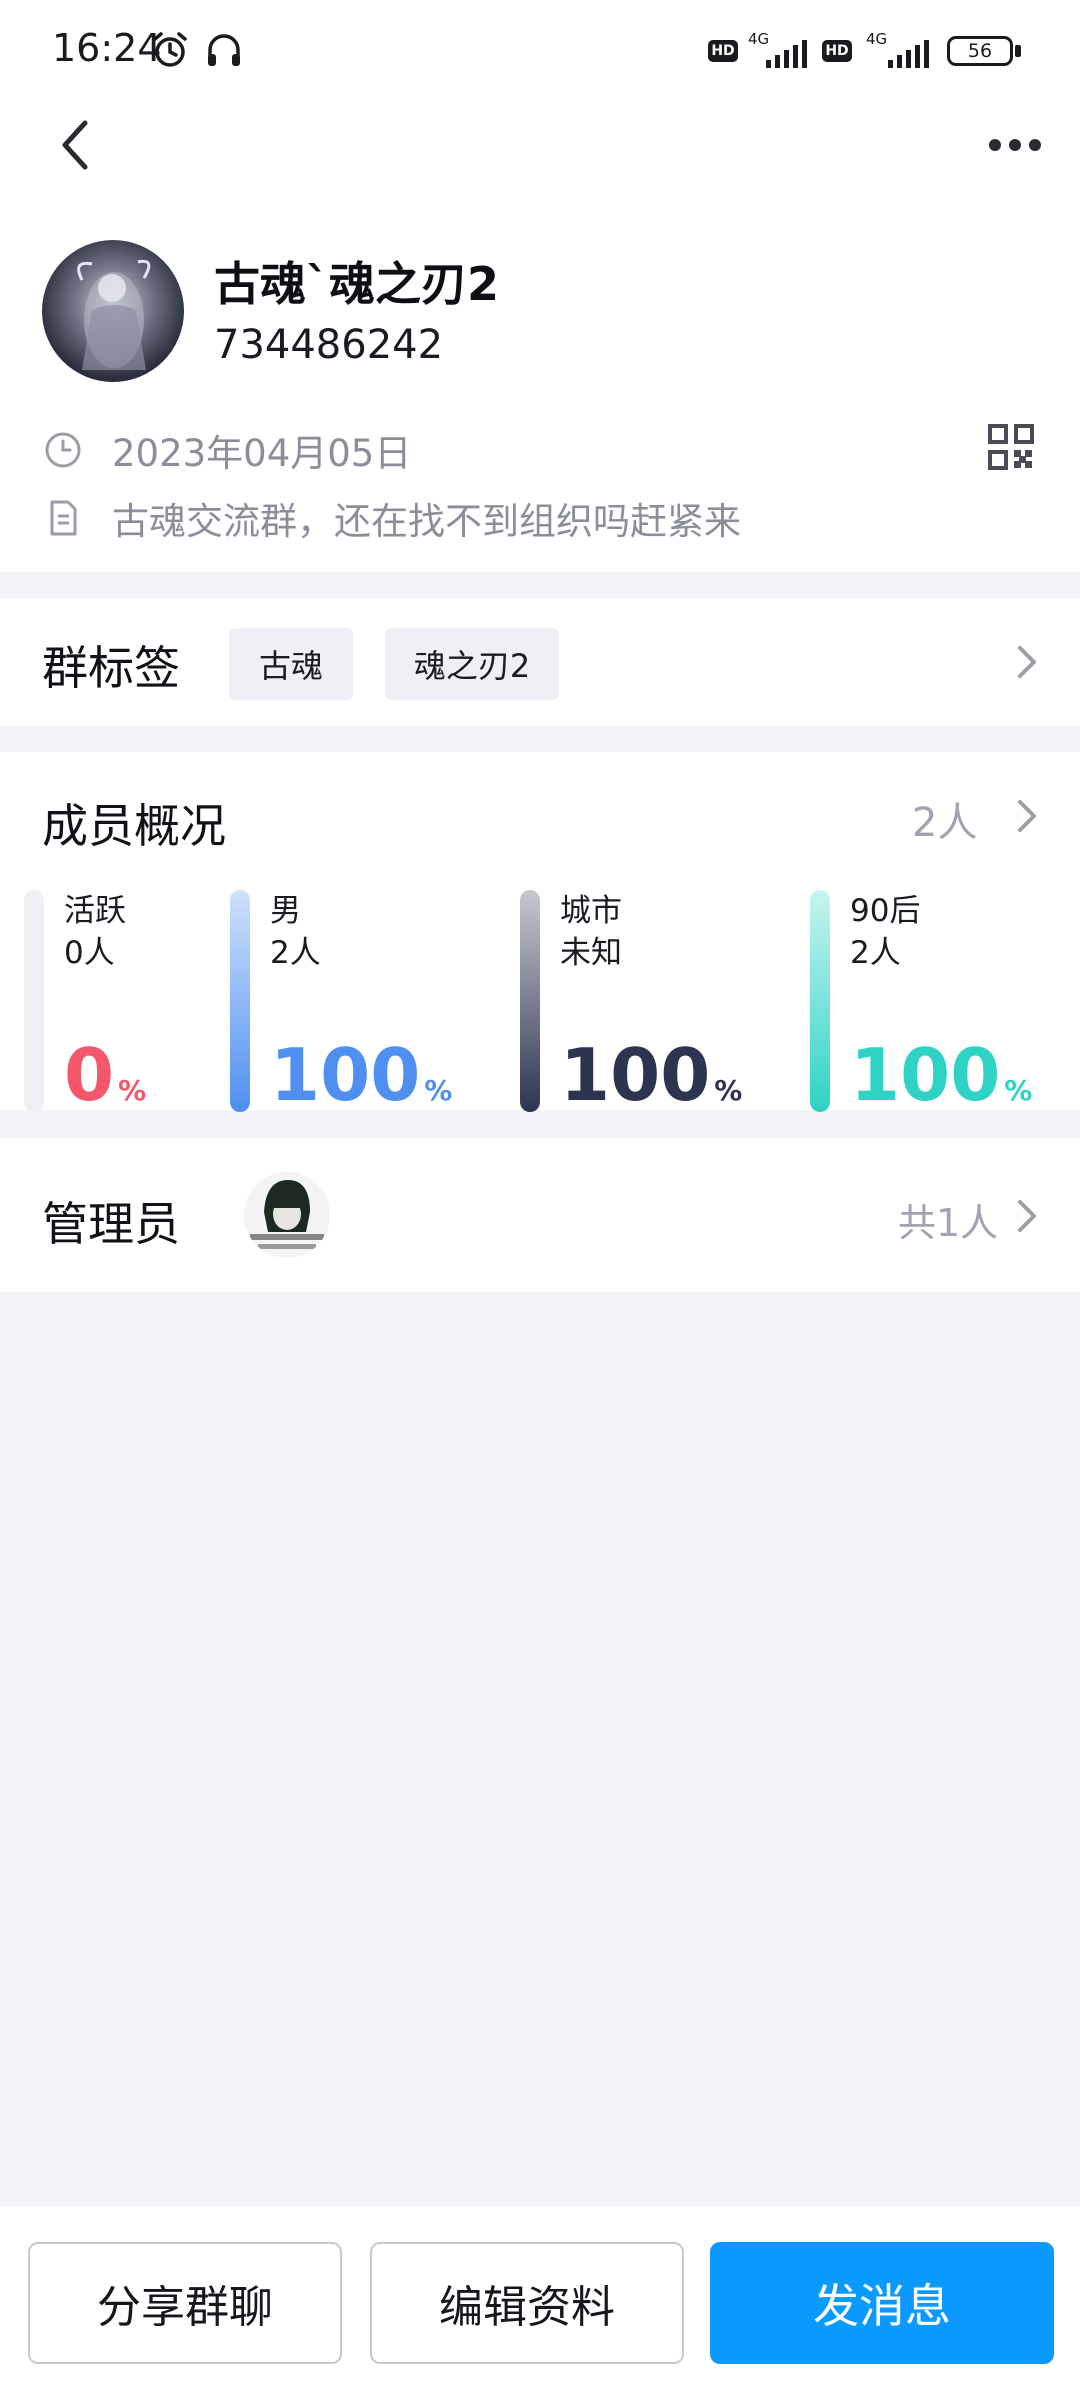  I want to click on battery-icon: 56, so click(980, 51).